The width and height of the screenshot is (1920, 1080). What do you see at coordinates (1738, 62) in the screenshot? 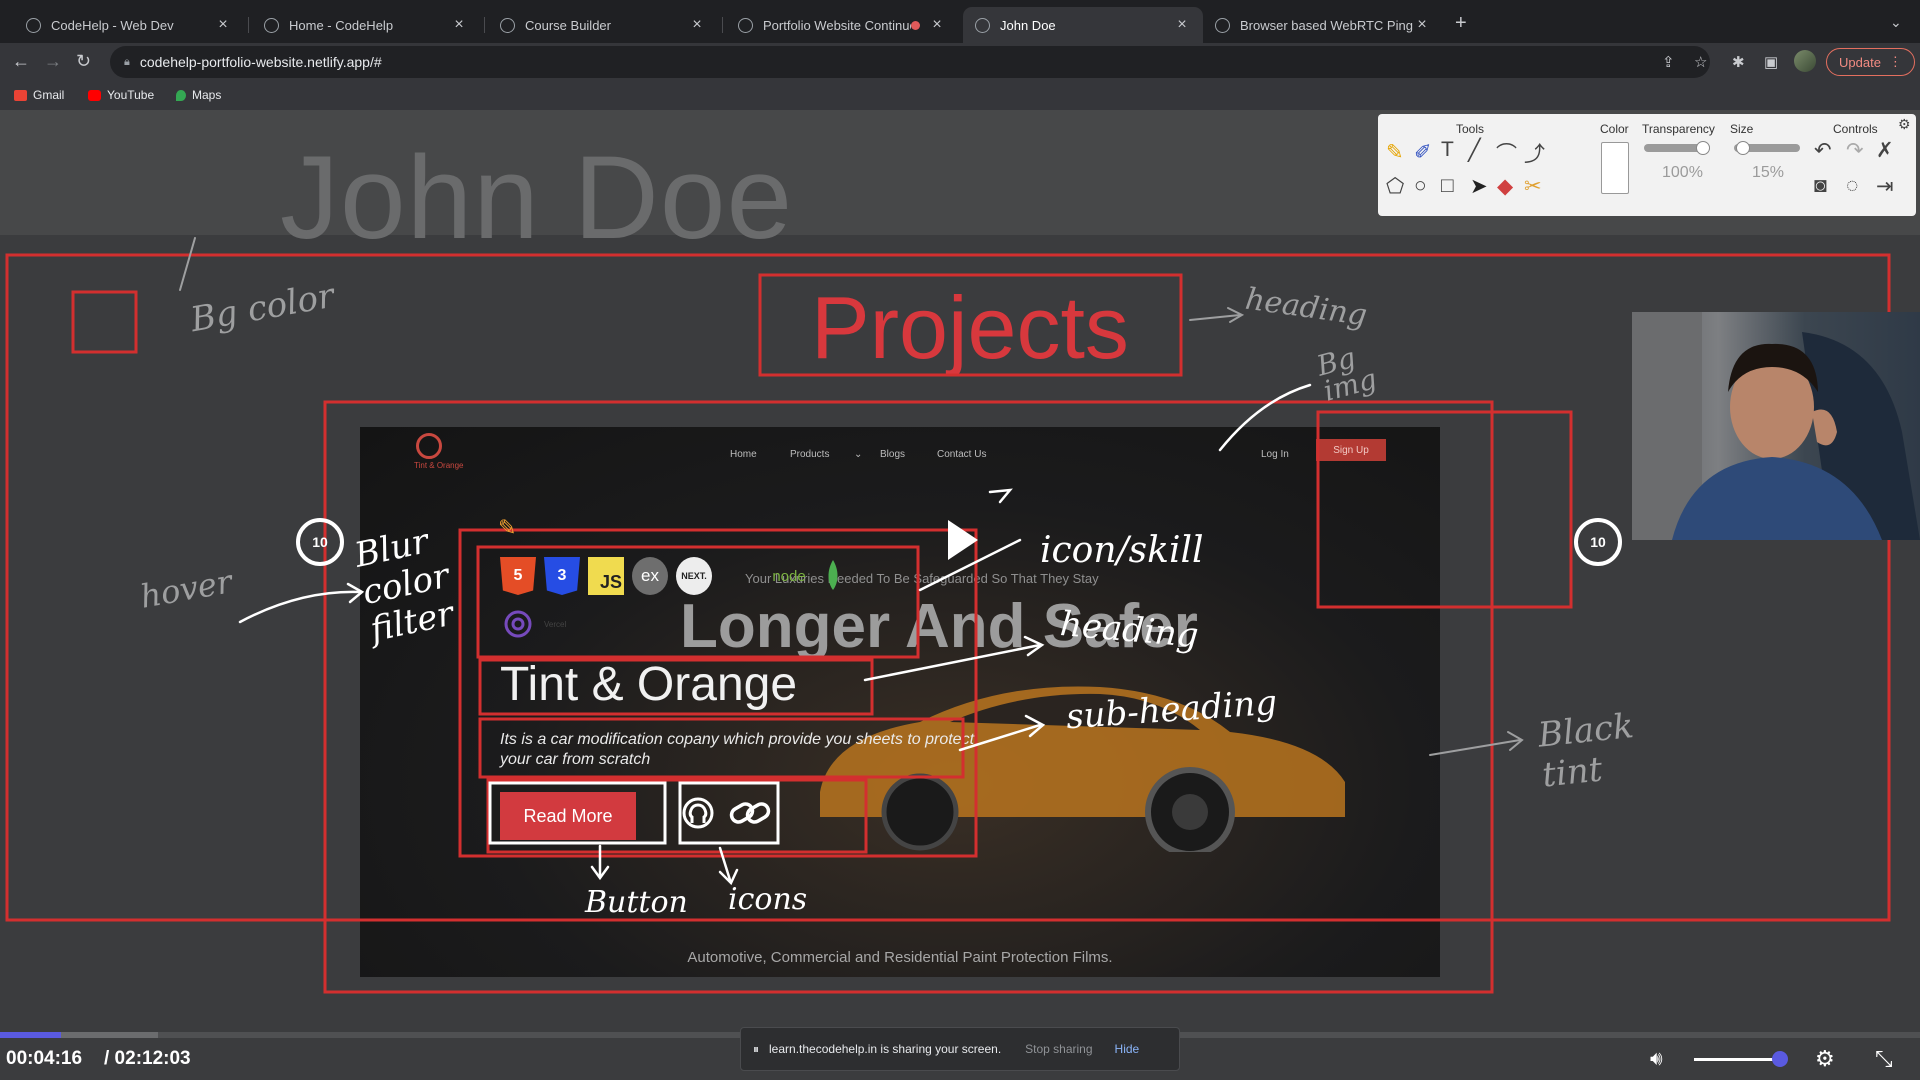
I see `extensions-icon: ✱` at bounding box center [1738, 62].